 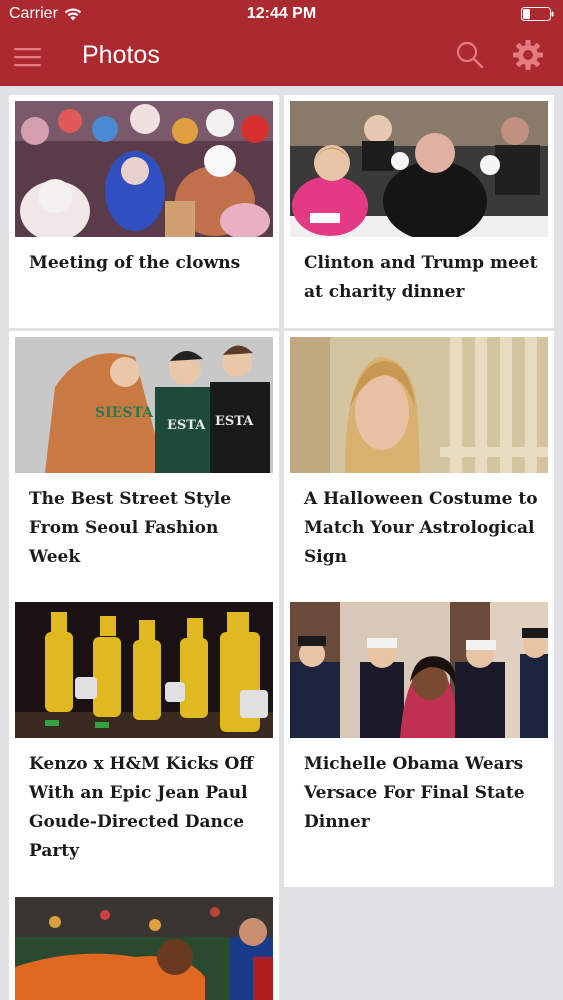 What do you see at coordinates (421, 277) in the screenshot?
I see `article-headline: Clinton and Trump meet at charity dinner` at bounding box center [421, 277].